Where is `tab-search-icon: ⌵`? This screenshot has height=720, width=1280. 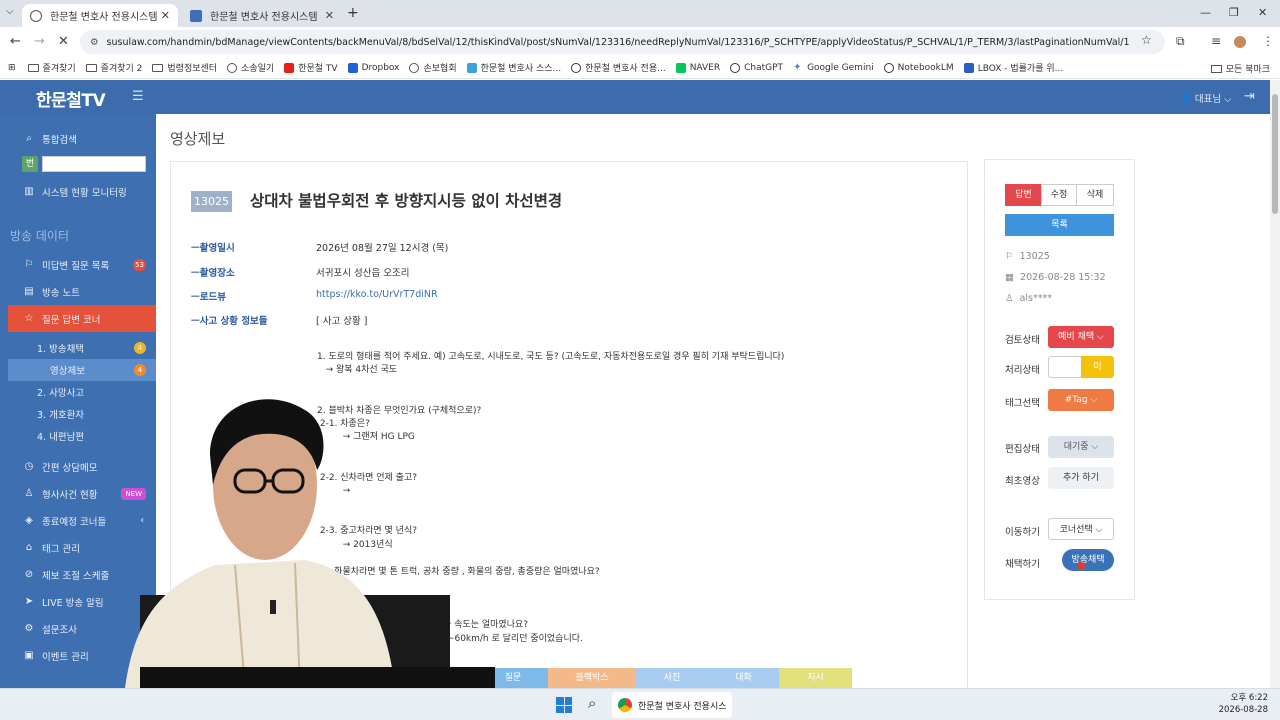 tab-search-icon: ⌵ is located at coordinates (10, 11).